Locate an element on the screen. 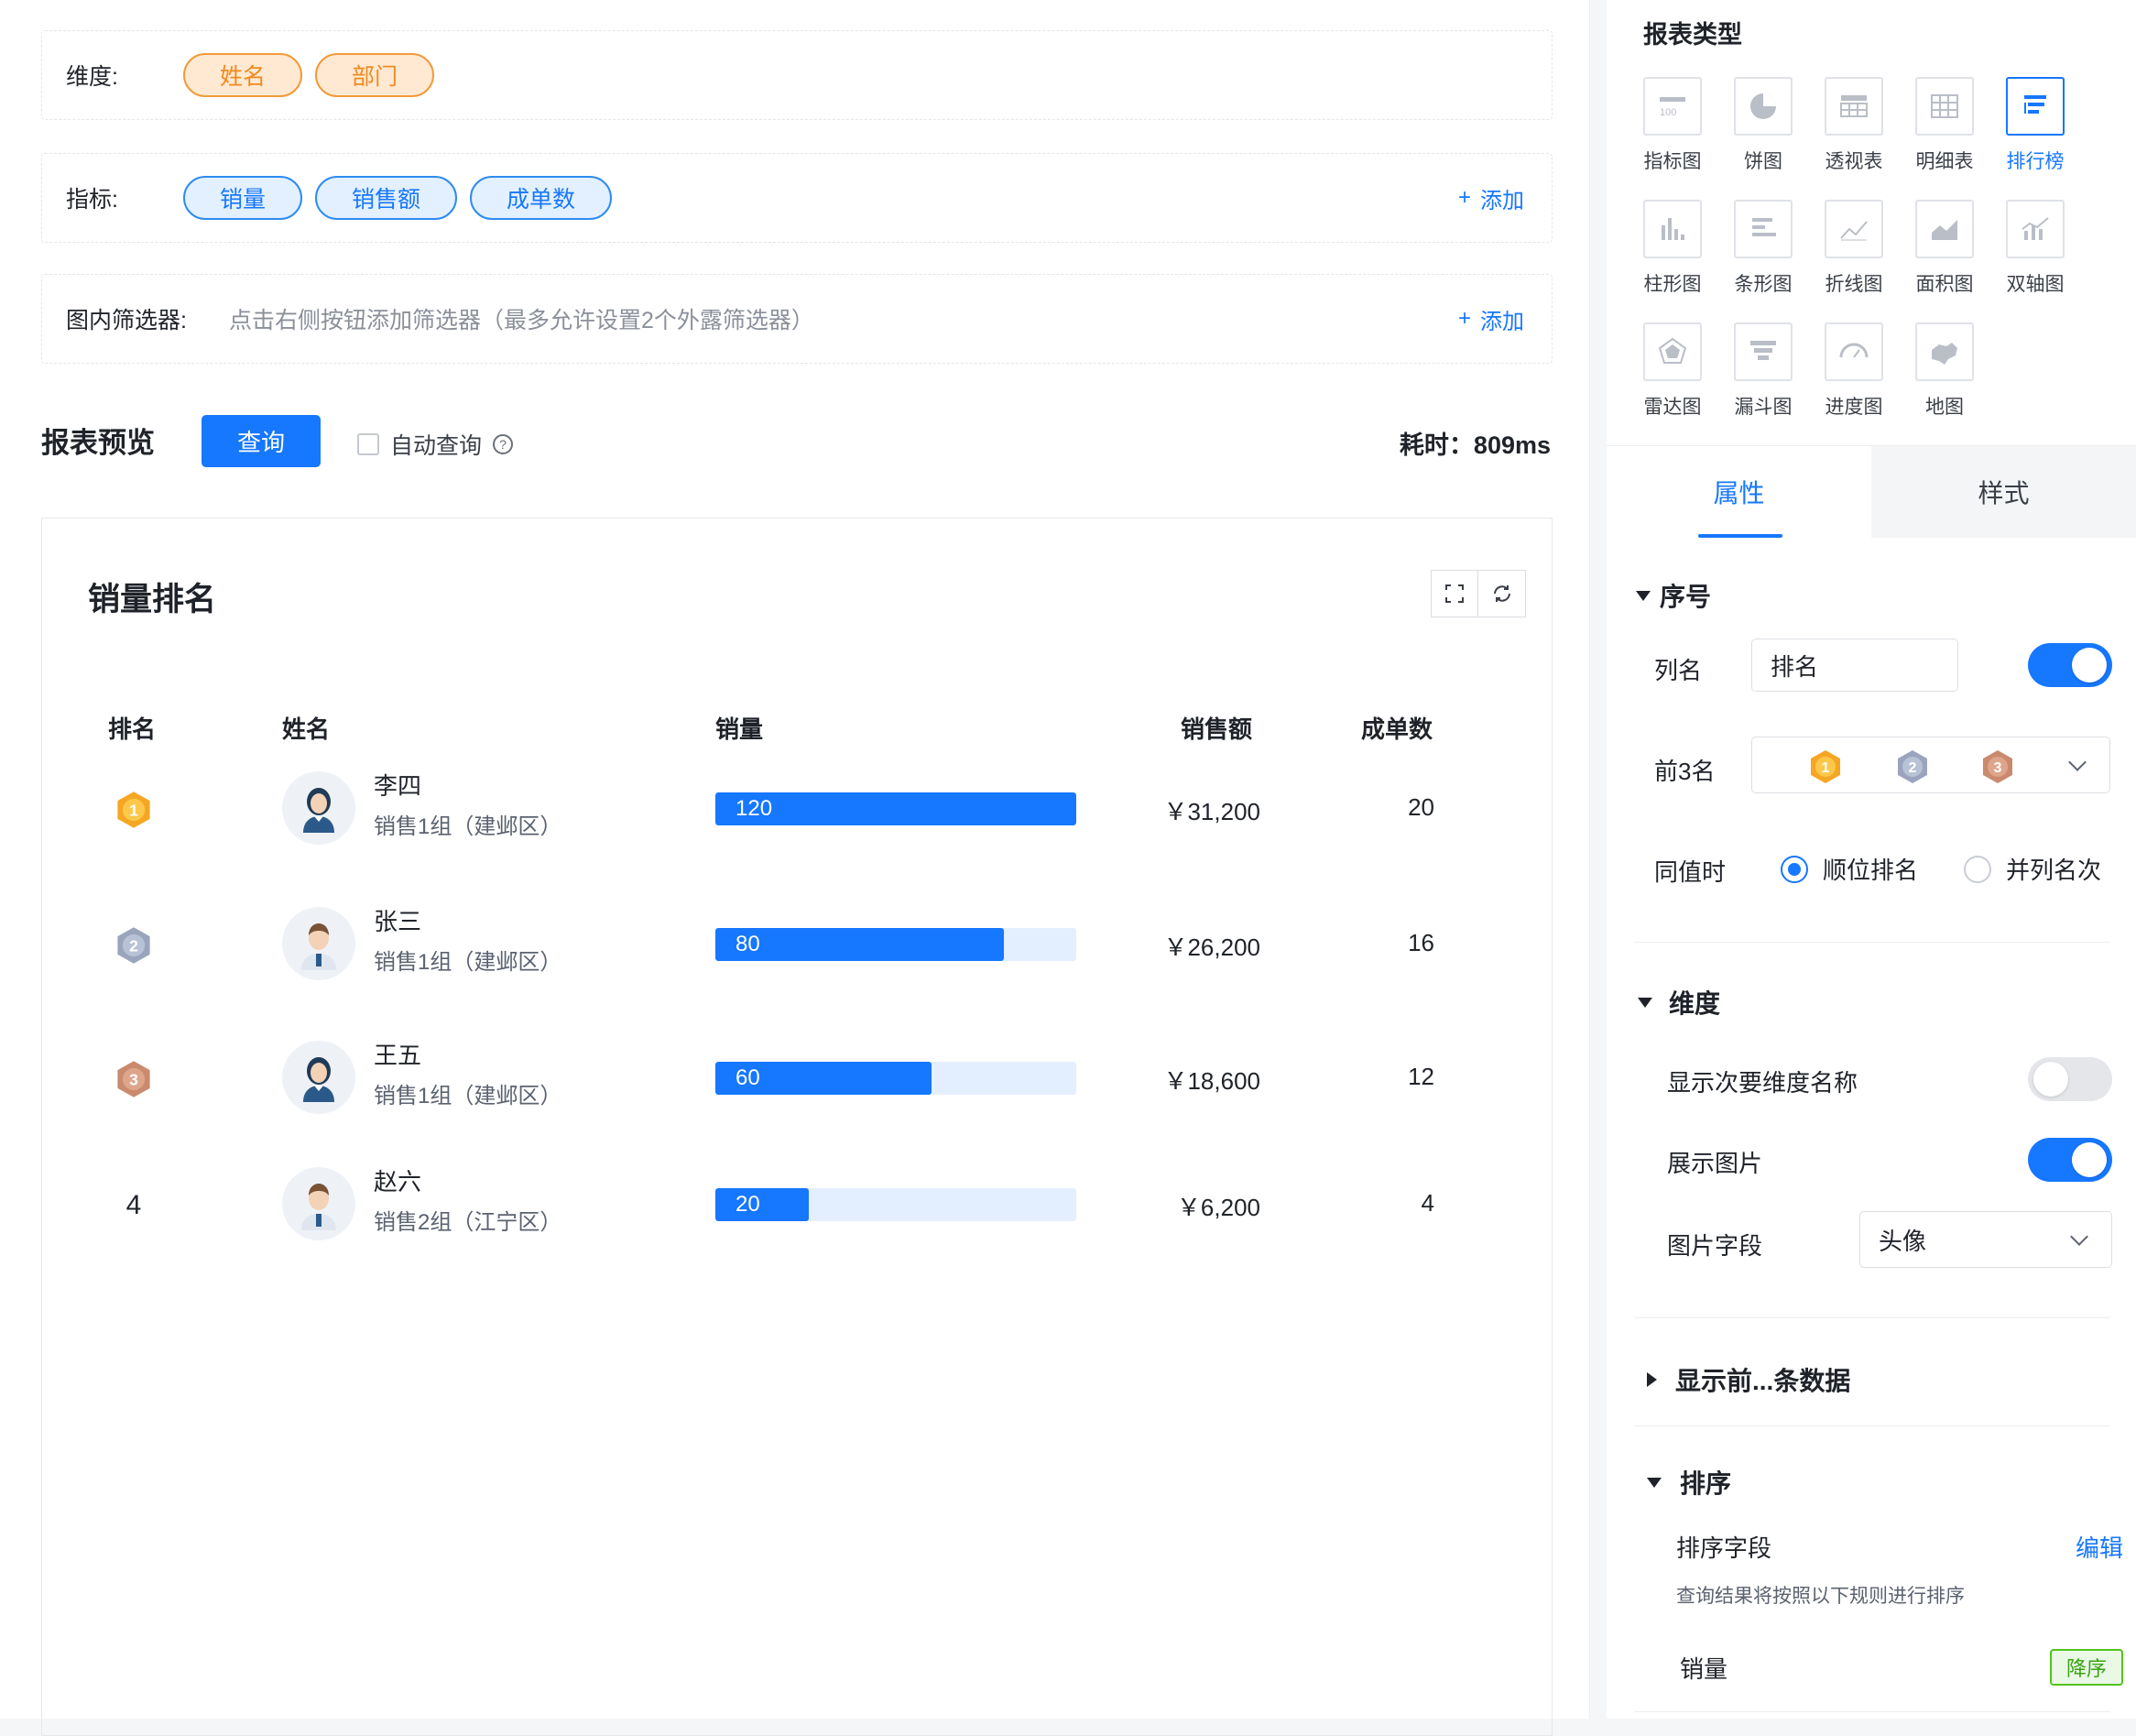 The image size is (2136, 1736). report-type-kpi-chart: 100 指标图 is located at coordinates (1672, 126).